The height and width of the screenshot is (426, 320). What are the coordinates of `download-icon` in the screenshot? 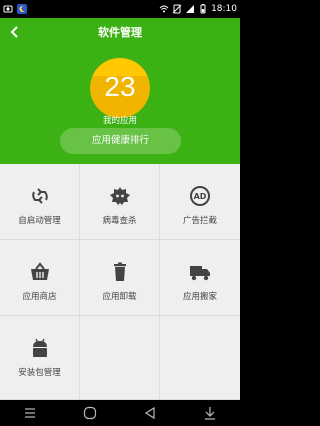 It's located at (210, 413).